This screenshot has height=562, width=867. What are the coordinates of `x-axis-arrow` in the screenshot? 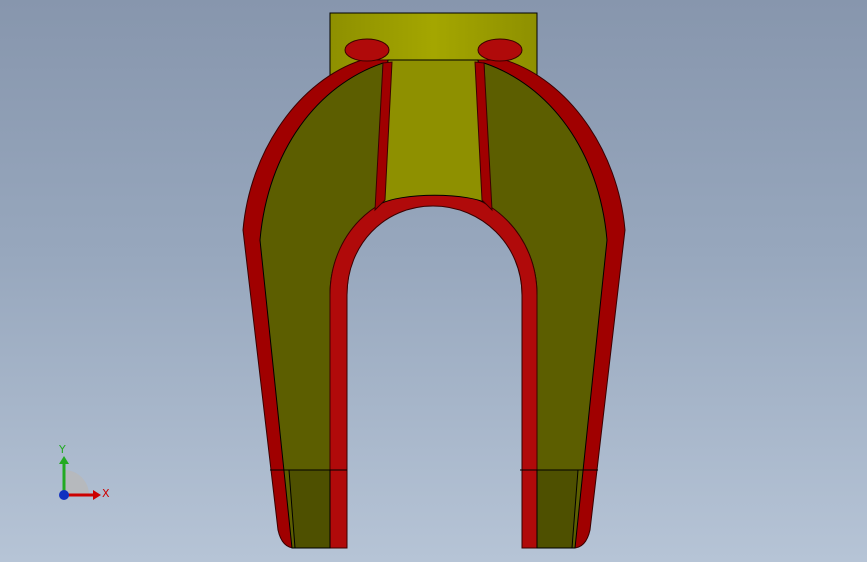 It's located at (97, 495).